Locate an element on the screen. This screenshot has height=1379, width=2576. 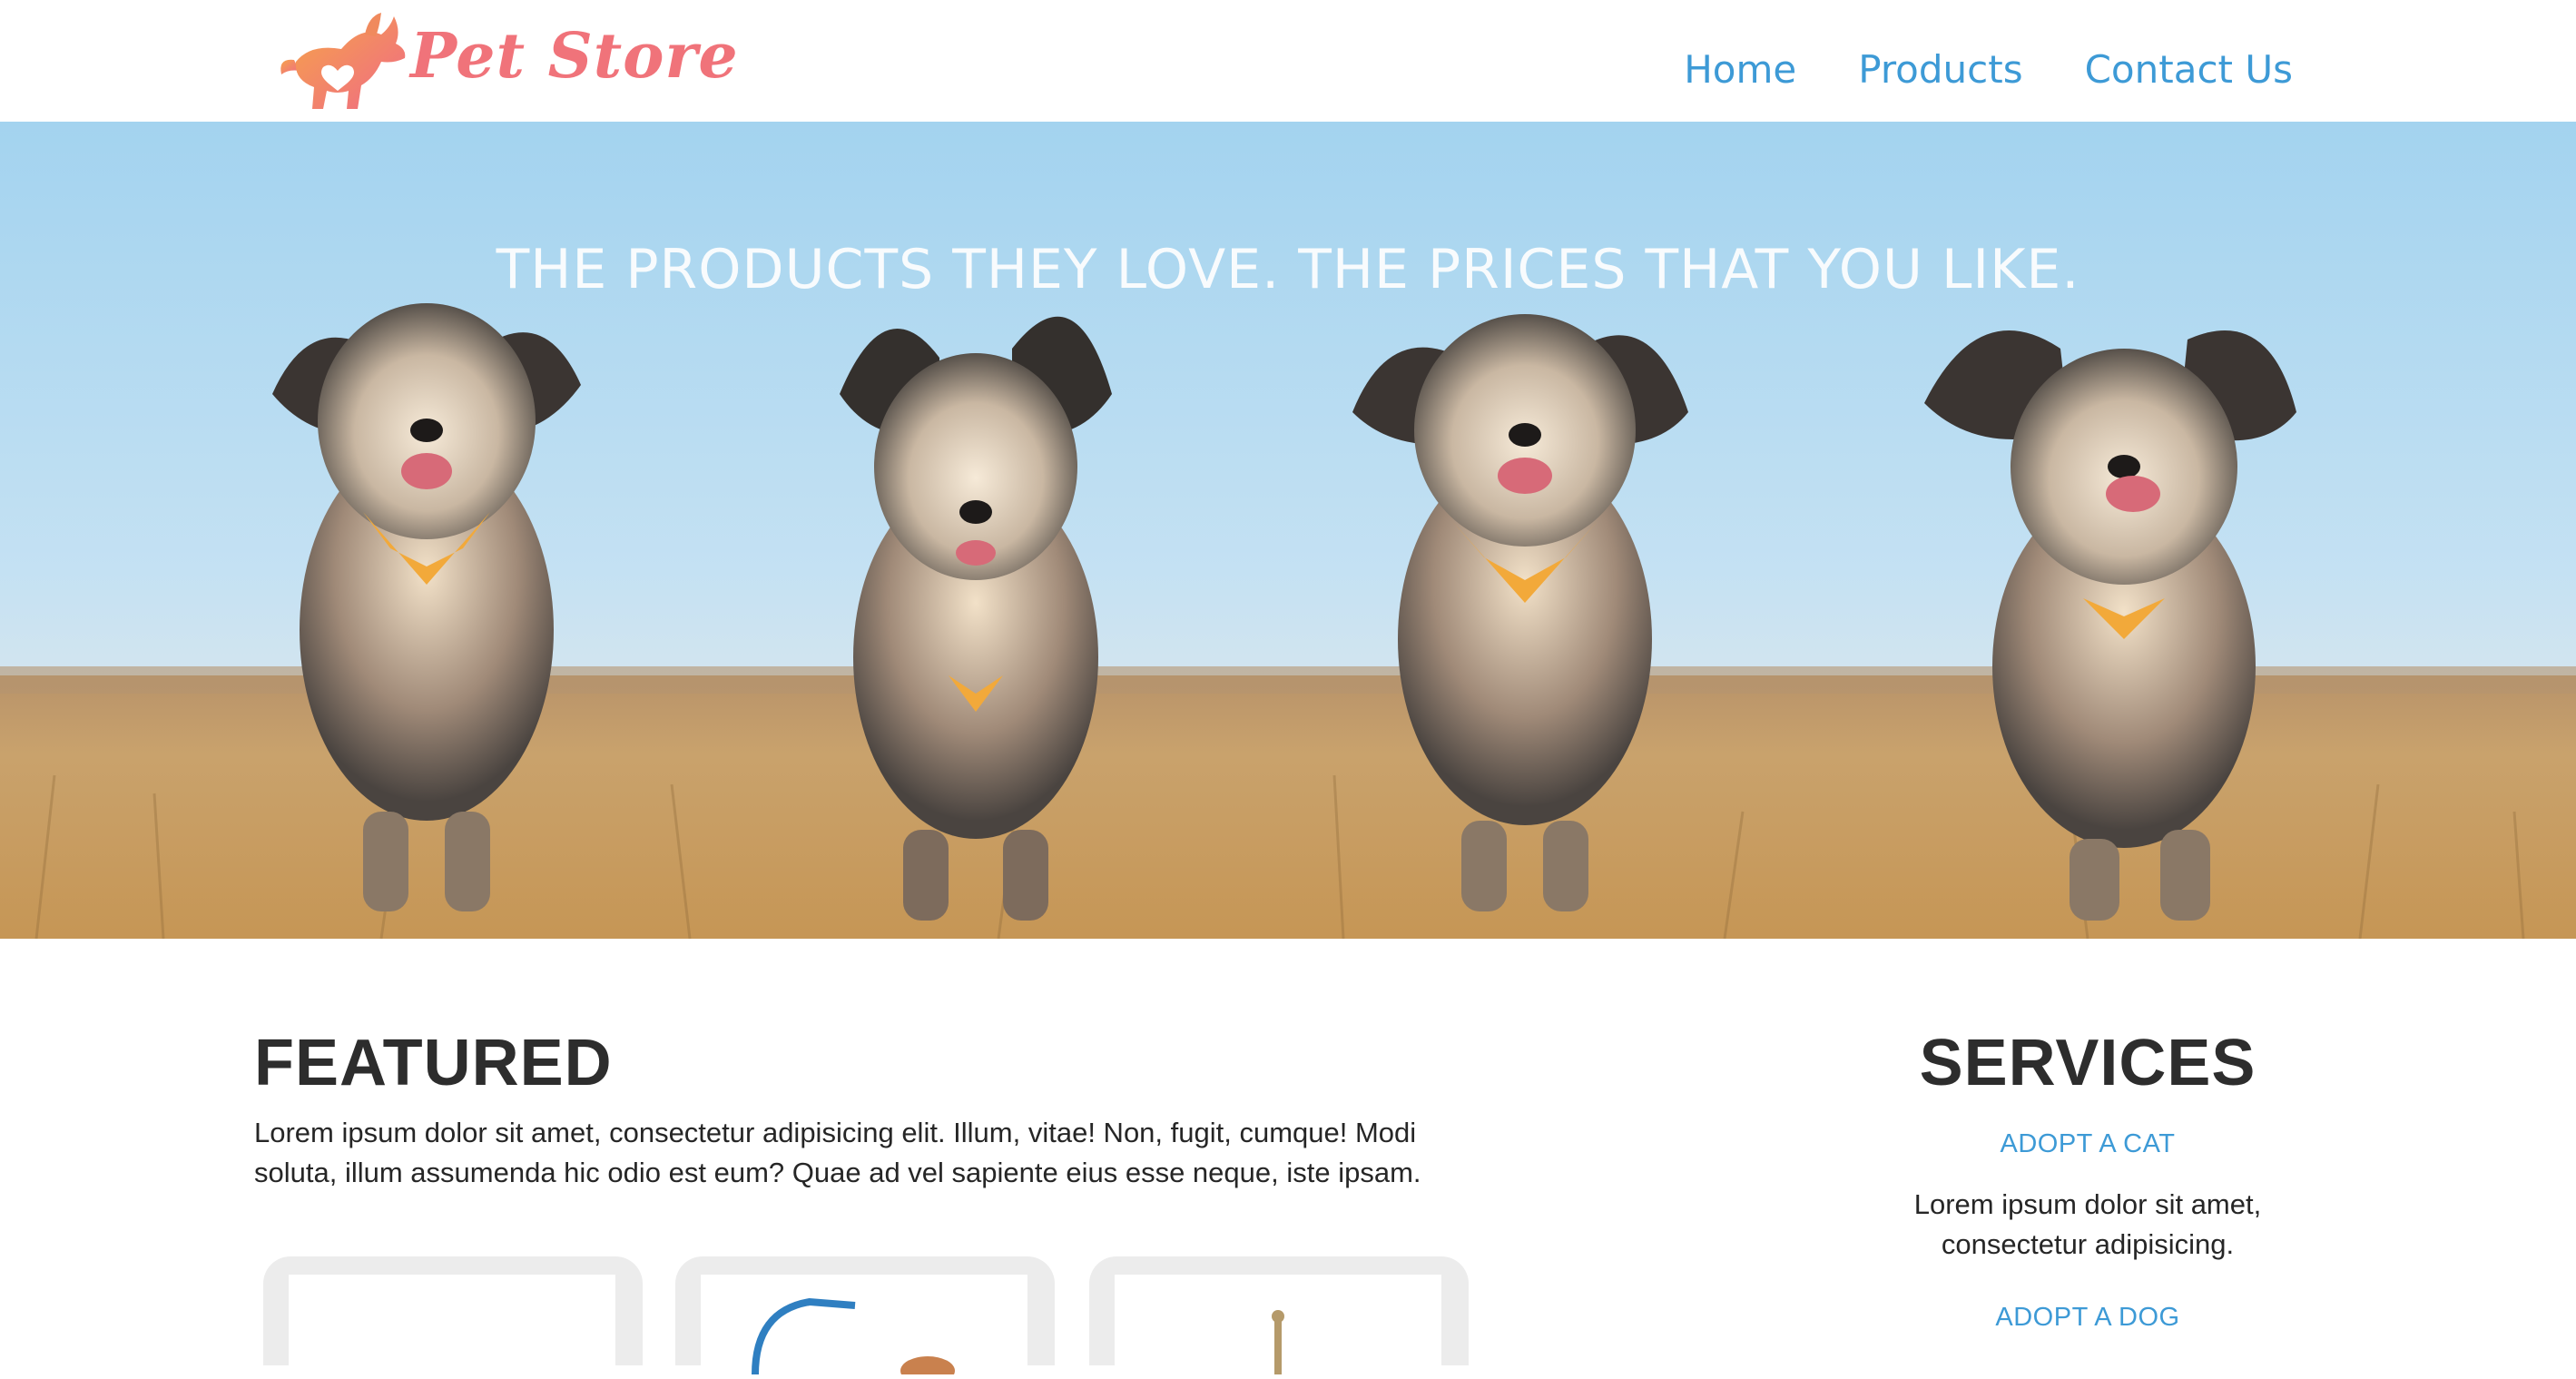
main-nav: Home Products Contact Us is located at coordinates (1988, 70).